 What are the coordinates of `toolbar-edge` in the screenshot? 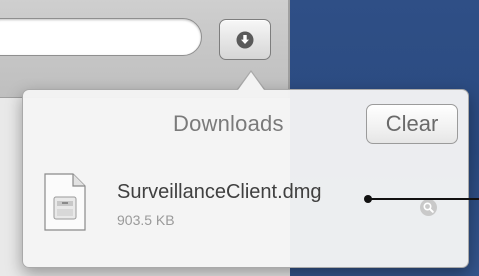 It's located at (289, 49).